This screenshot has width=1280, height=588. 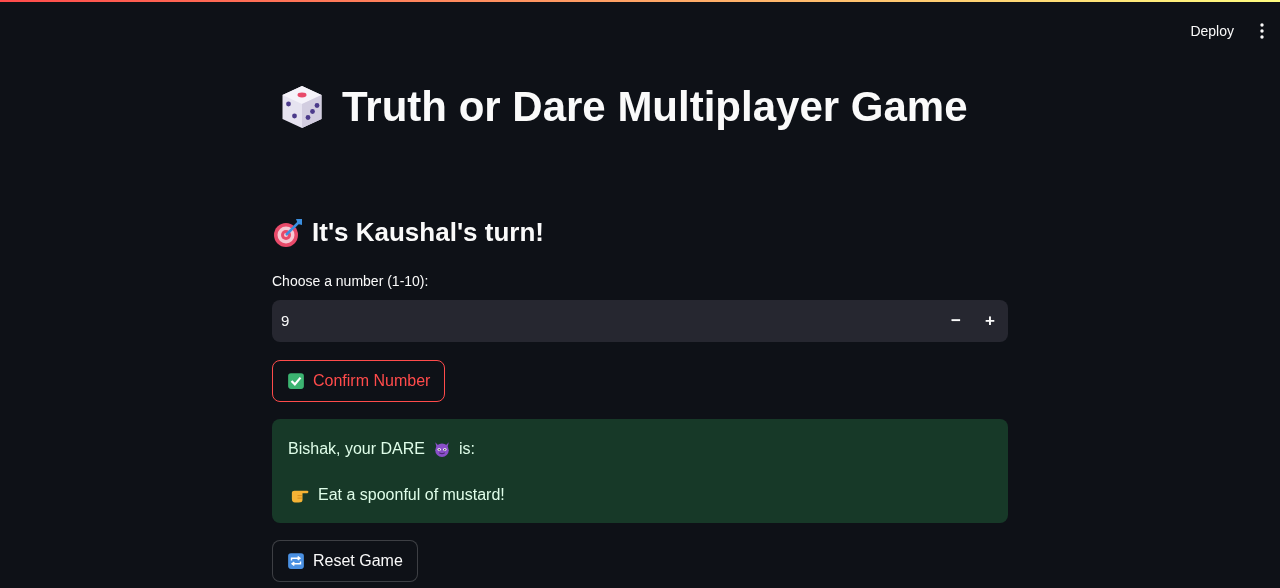 What do you see at coordinates (428, 233) in the screenshot?
I see `turn-heading: It's Kaushal's turn!` at bounding box center [428, 233].